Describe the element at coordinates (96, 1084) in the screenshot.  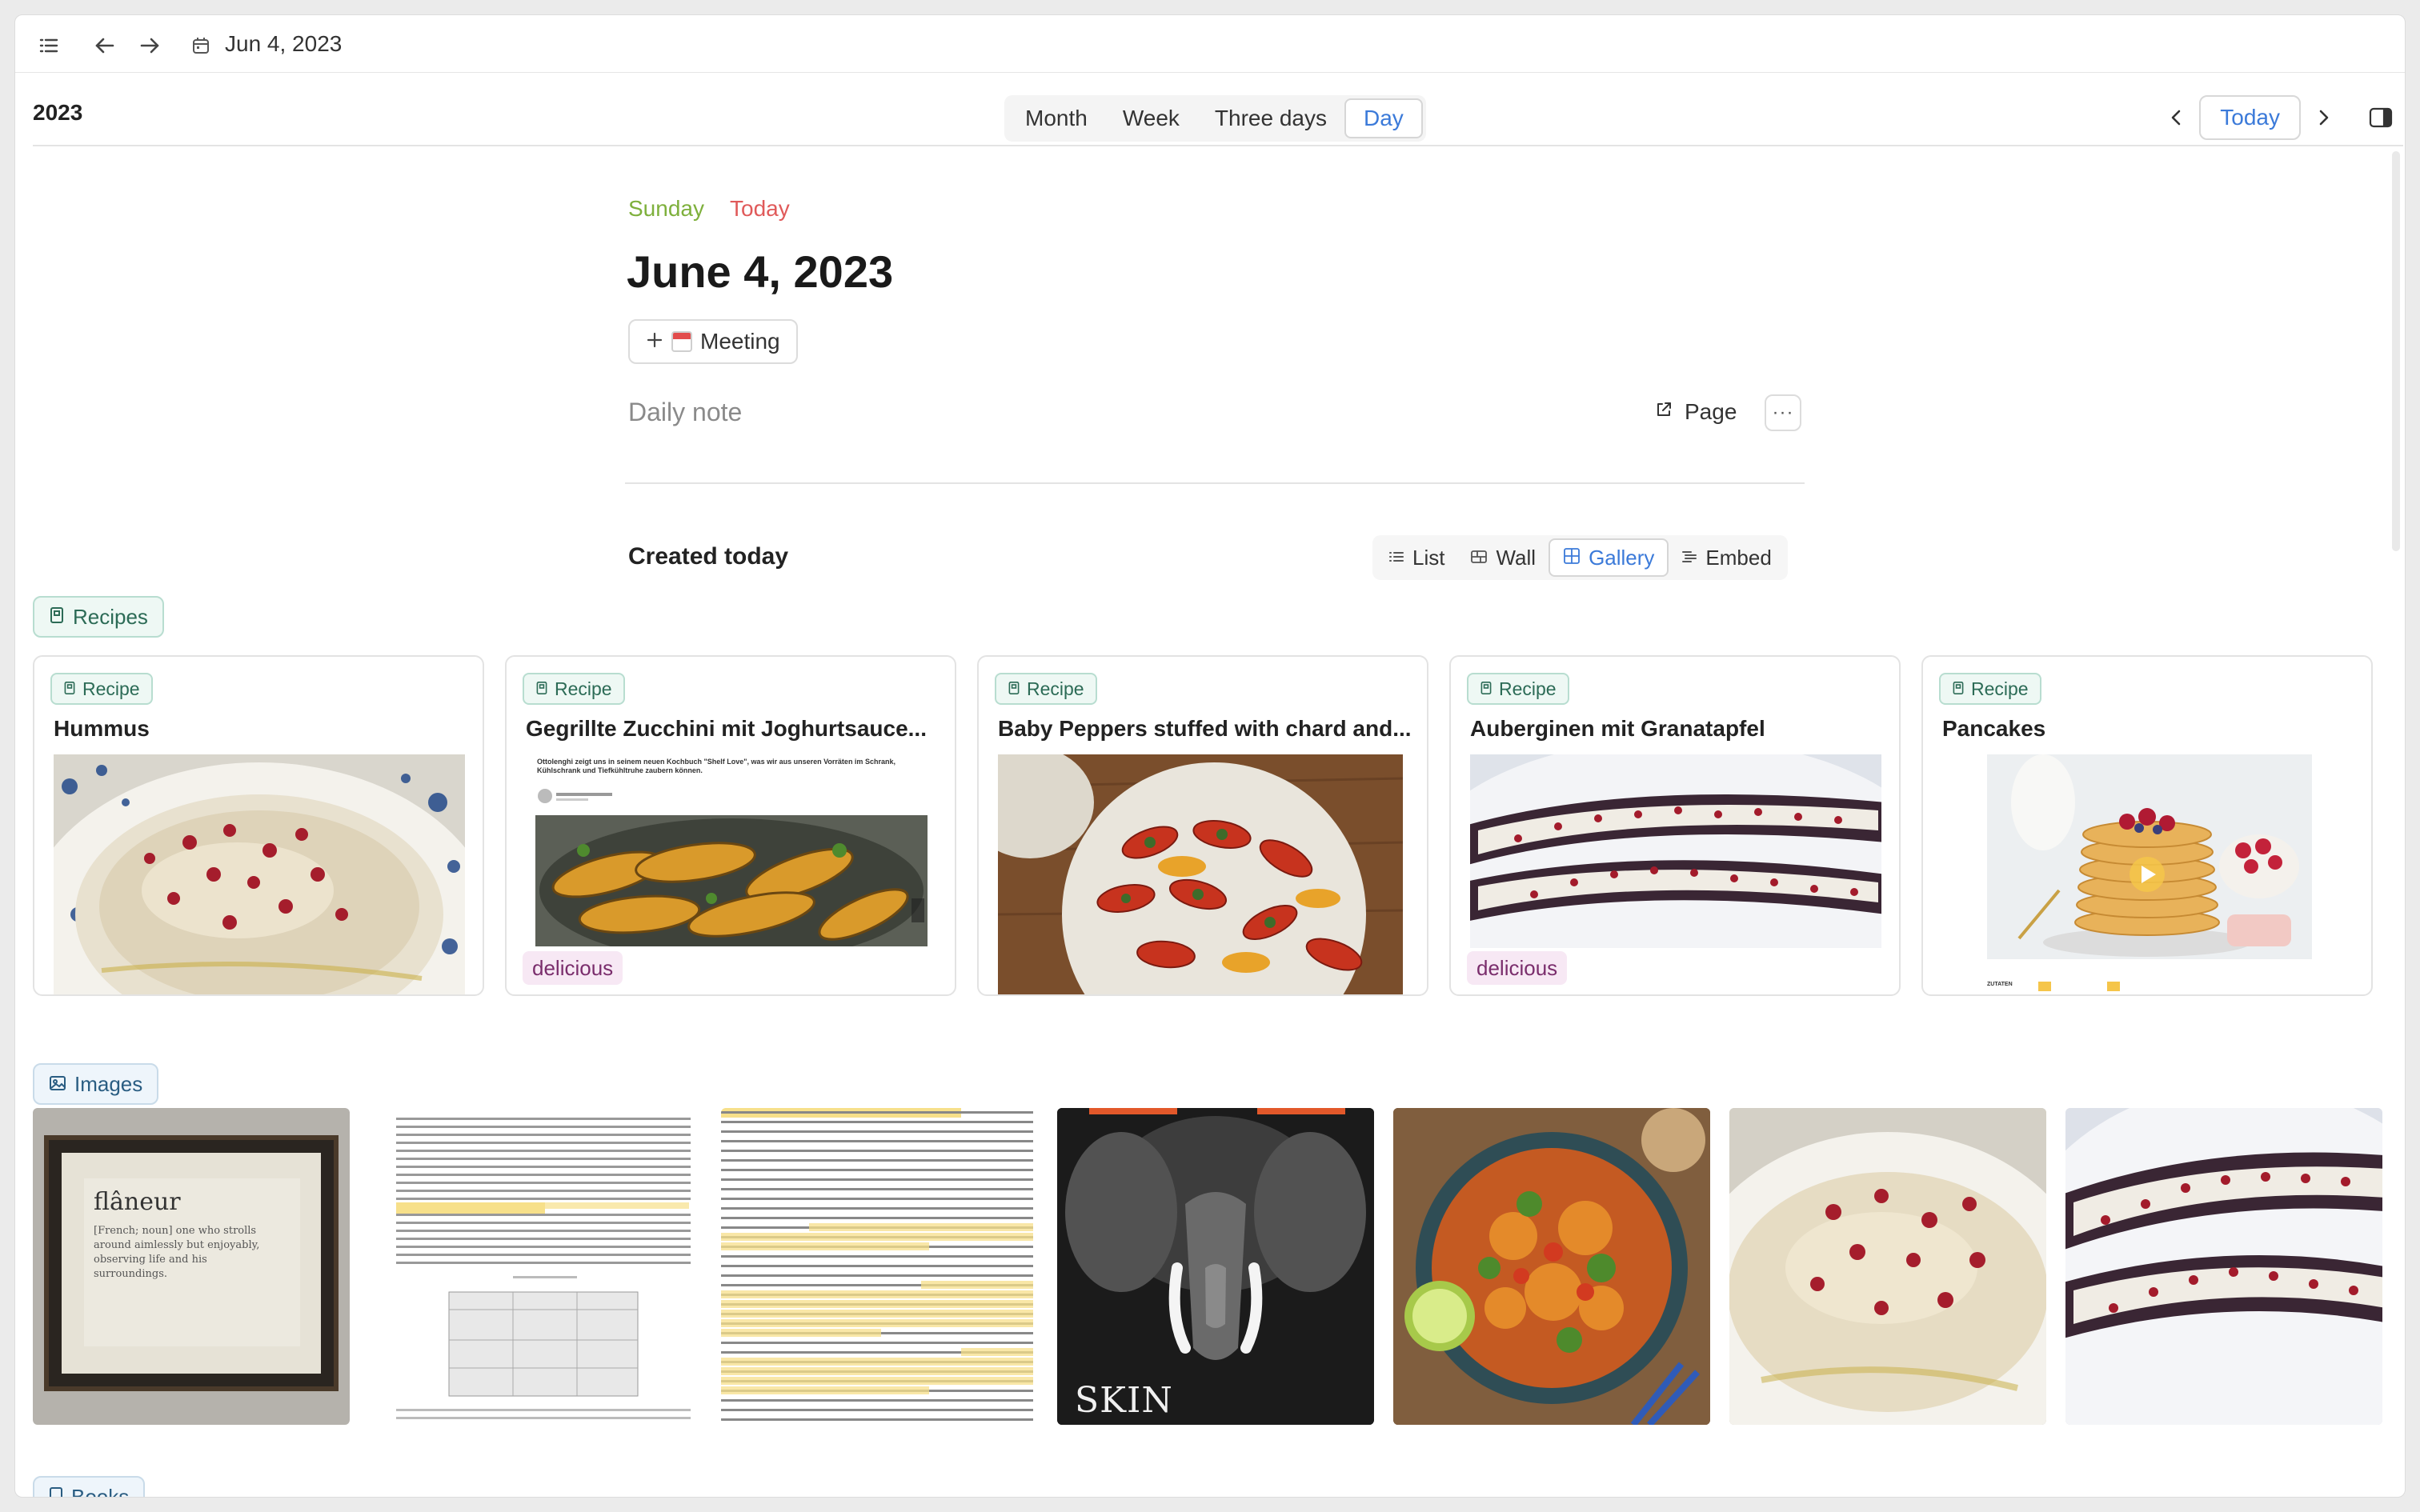
I see `images-tag: Images` at that location.